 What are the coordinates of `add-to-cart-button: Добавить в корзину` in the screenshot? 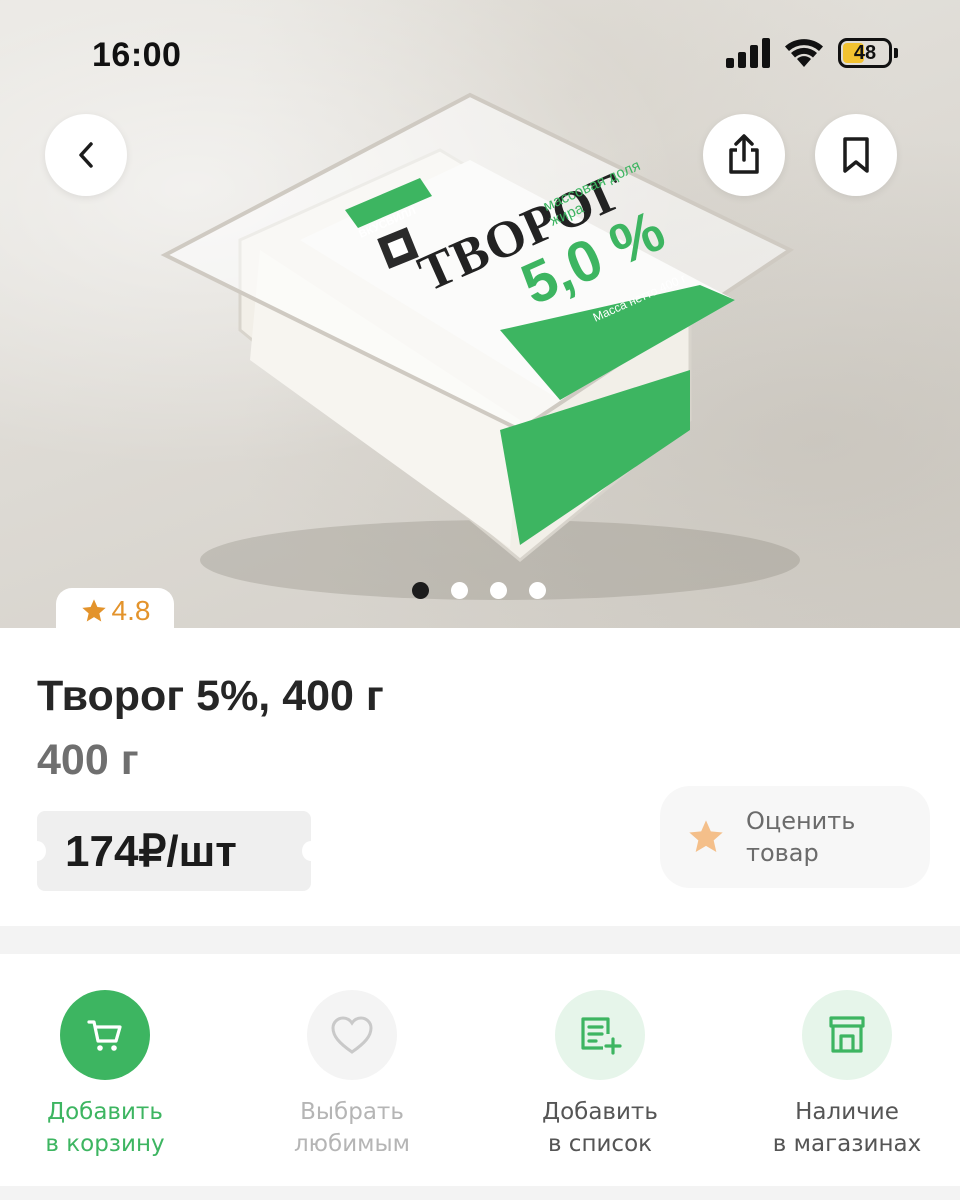 It's located at (105, 1075).